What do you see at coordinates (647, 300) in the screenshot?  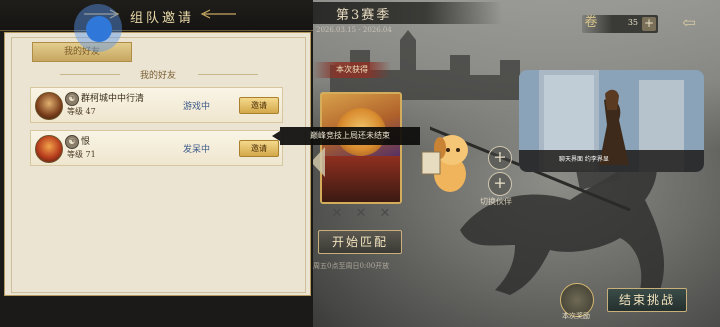 I see `end-challenge-button: 结束挑战` at bounding box center [647, 300].